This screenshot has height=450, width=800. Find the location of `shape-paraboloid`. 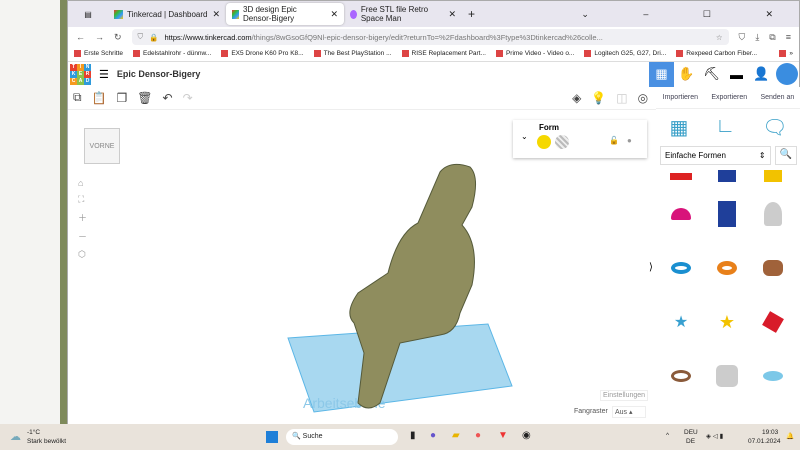

shape-paraboloid is located at coordinates (773, 214).